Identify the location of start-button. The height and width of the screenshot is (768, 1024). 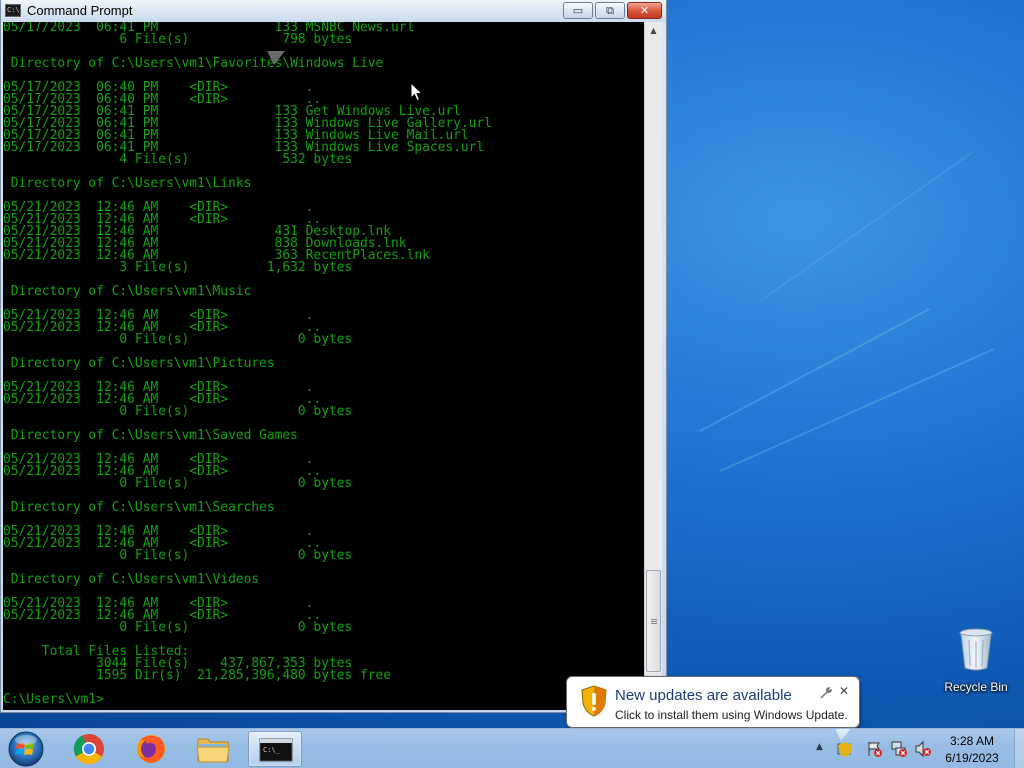
(26, 749).